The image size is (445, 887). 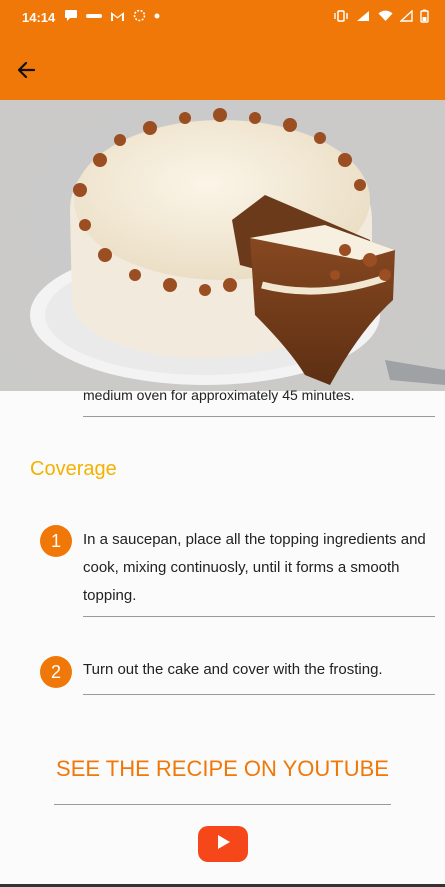 I want to click on app-notification-icon, so click(x=94, y=16).